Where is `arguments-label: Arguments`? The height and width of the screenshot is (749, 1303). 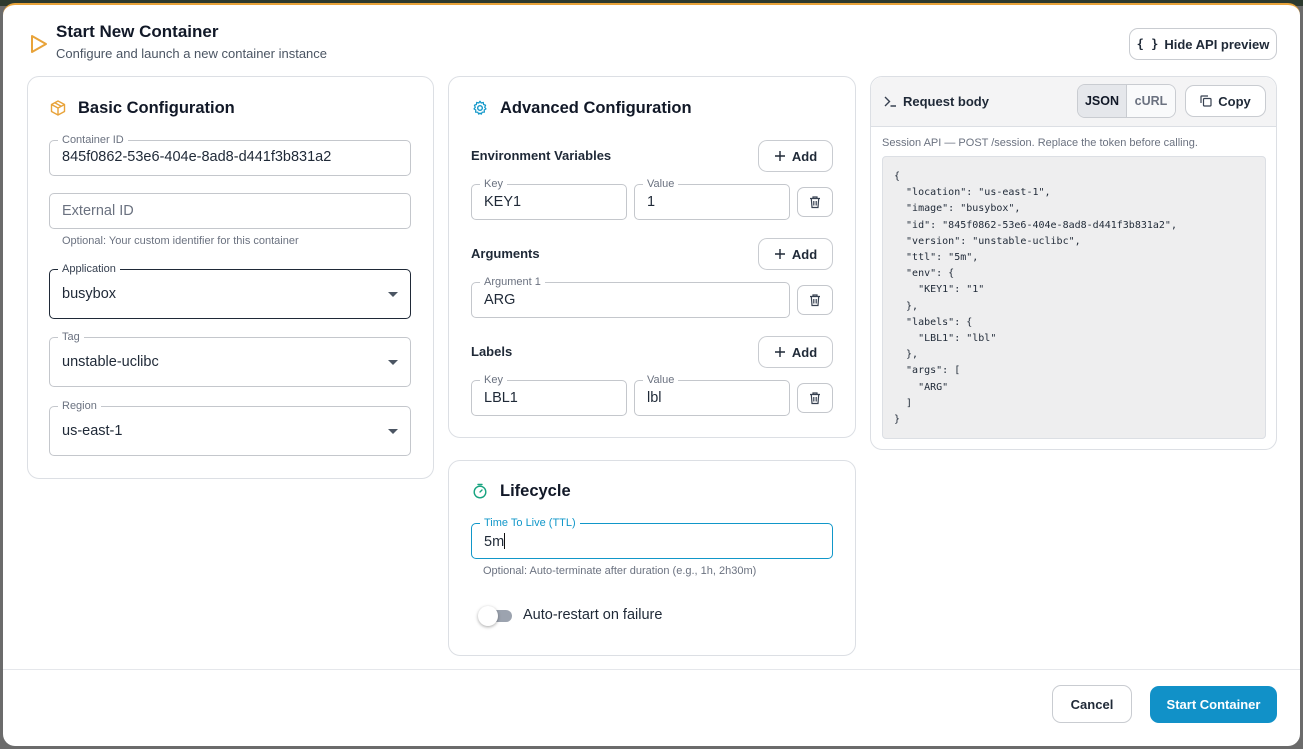 arguments-label: Arguments is located at coordinates (505, 253).